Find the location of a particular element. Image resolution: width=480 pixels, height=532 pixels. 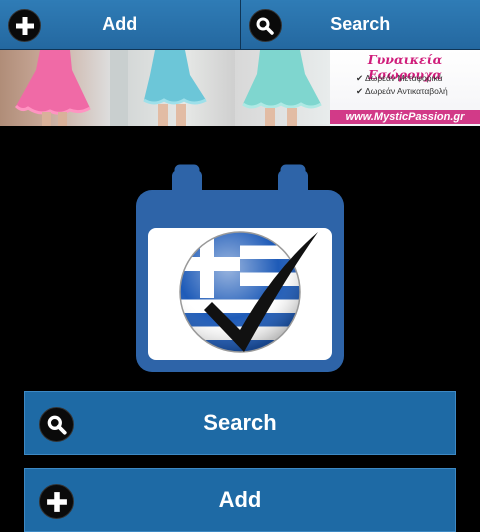

add-button-label: Add is located at coordinates (240, 500).